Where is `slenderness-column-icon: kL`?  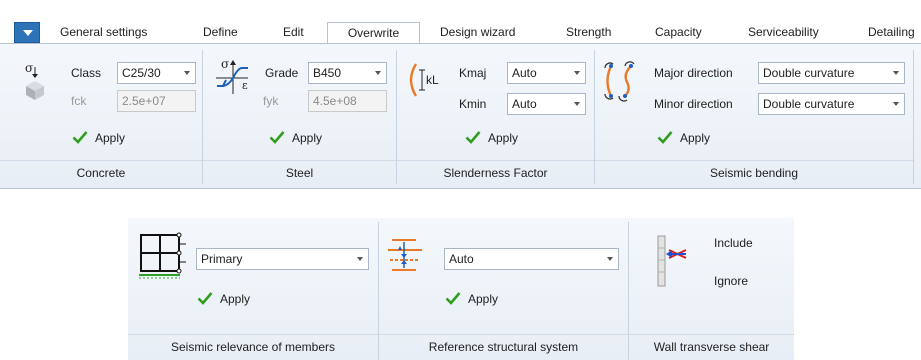
slenderness-column-icon: kL is located at coordinates (427, 80).